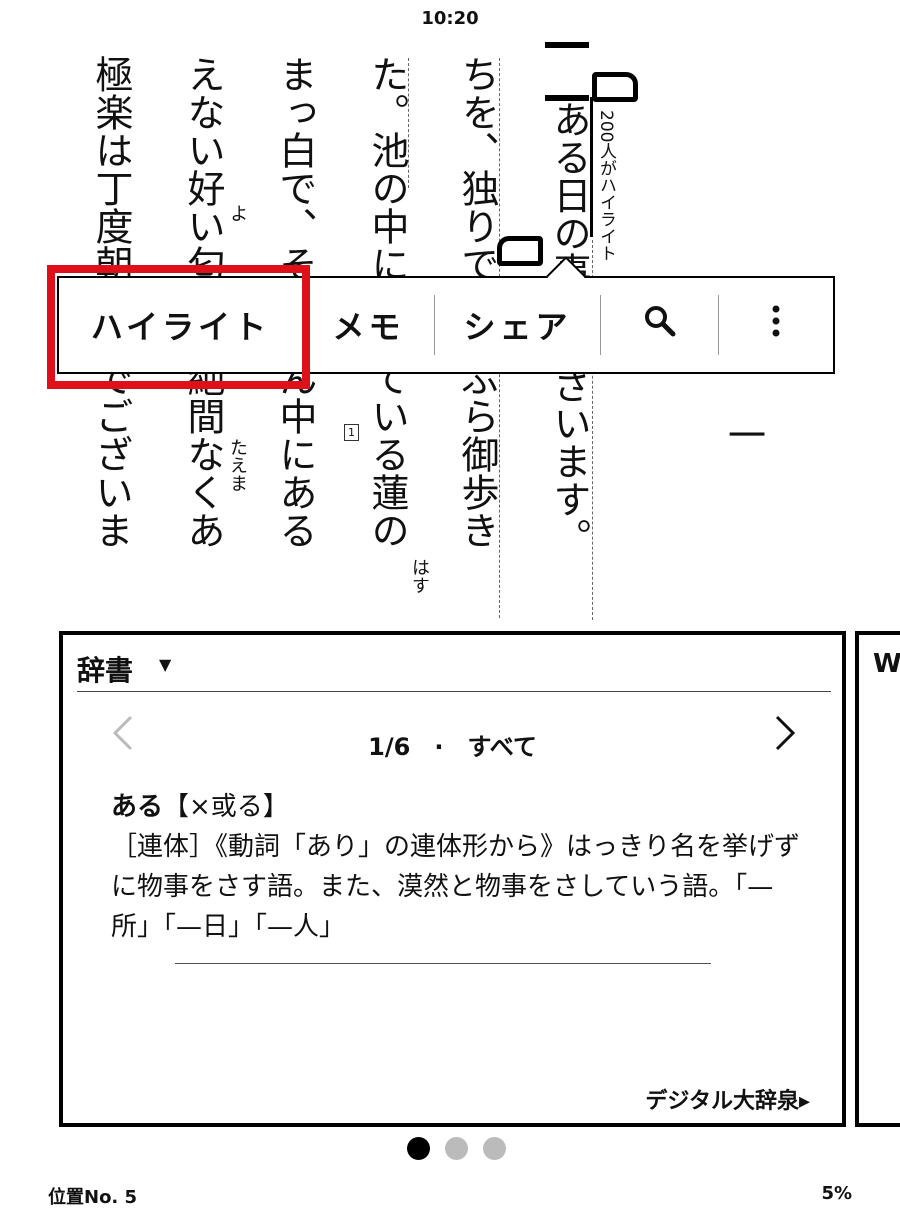 This screenshot has width=900, height=1216. I want to click on selection-start-handle, so click(615, 87).